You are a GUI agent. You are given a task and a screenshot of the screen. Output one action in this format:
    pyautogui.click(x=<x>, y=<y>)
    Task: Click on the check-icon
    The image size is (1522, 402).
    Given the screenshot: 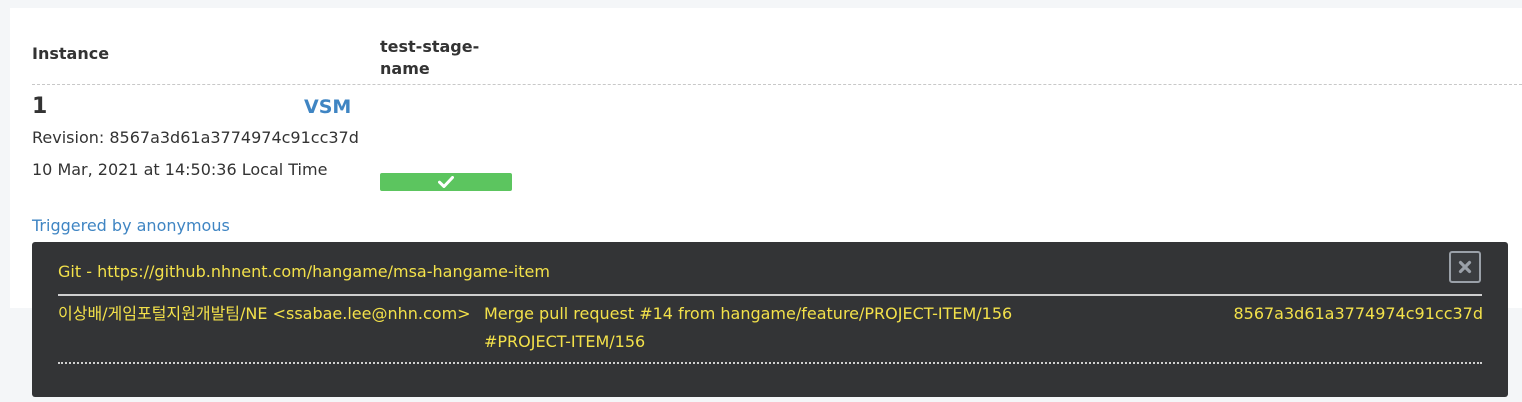 What is the action you would take?
    pyautogui.click(x=446, y=182)
    